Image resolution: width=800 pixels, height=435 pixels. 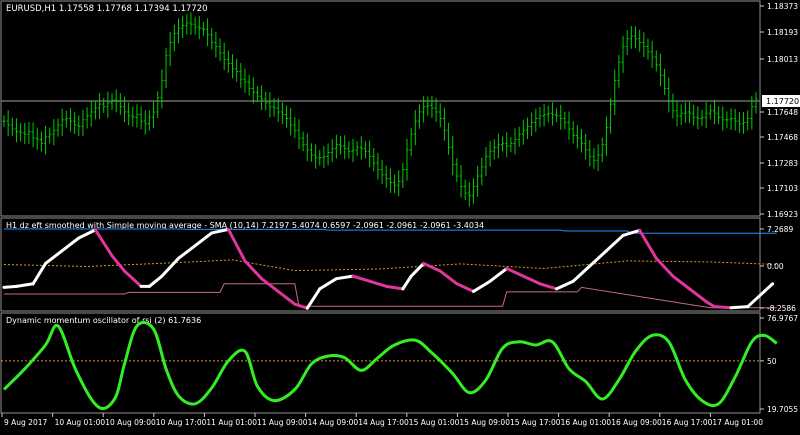 I want to click on oscillator-tick-label: 50, so click(x=772, y=361).